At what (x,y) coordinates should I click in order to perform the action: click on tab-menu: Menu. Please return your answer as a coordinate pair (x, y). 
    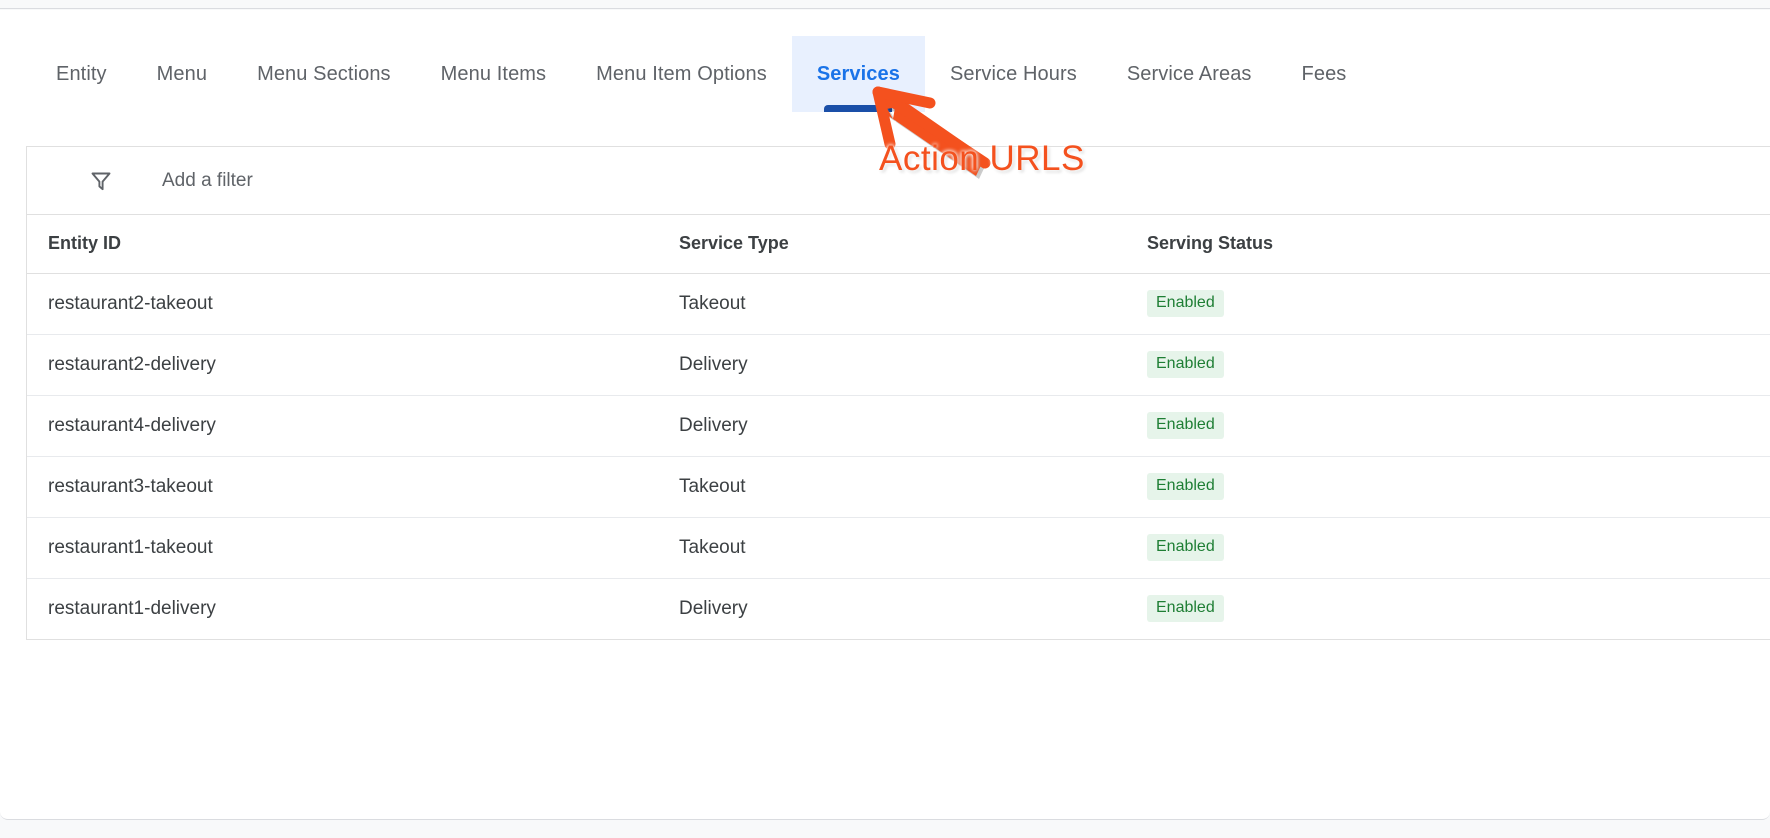
    Looking at the image, I should click on (182, 74).